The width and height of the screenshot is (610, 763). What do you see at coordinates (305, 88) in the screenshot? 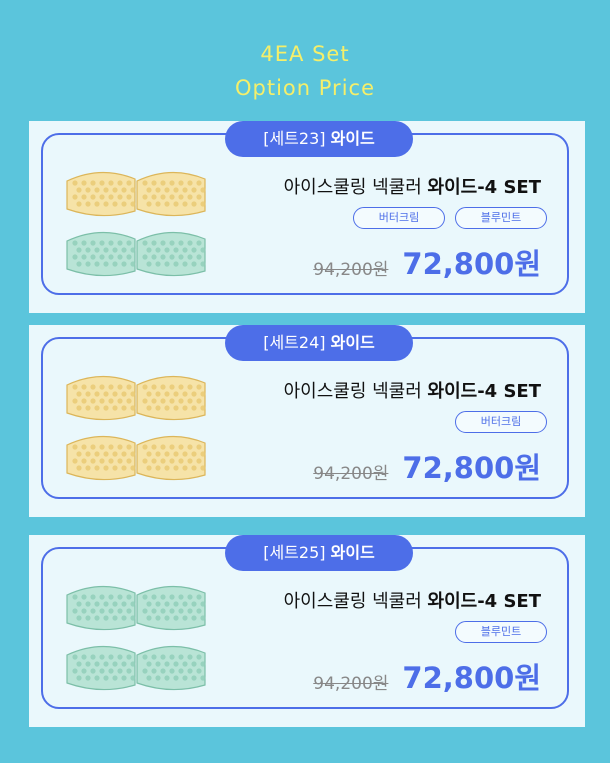
I see `header-subtitle: Option Price` at bounding box center [305, 88].